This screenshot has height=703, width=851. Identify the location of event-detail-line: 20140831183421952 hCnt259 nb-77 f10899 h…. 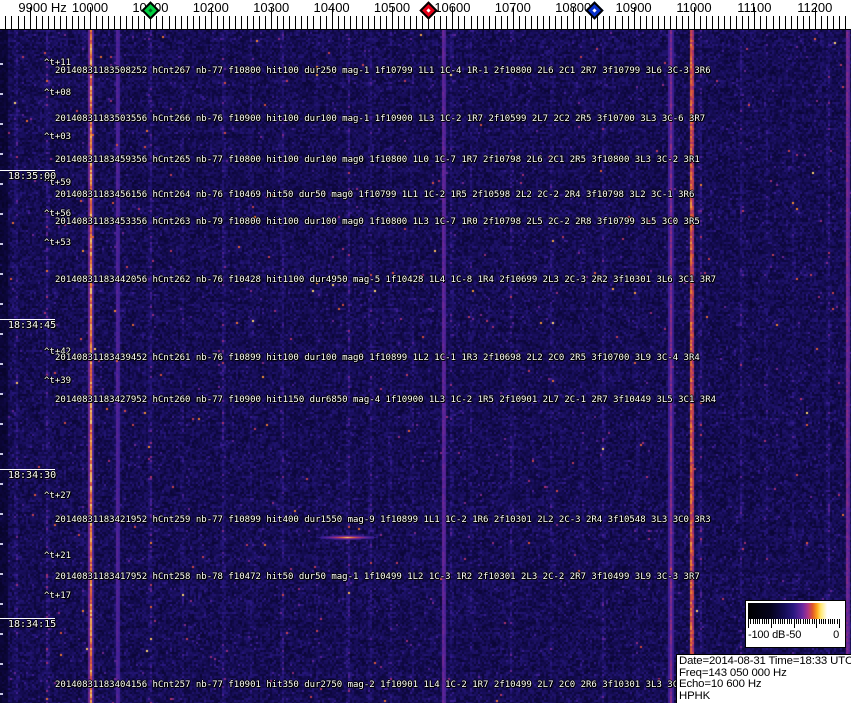
(383, 520).